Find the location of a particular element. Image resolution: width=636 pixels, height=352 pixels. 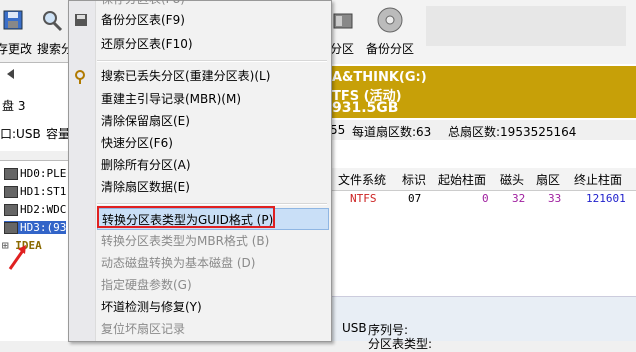

disk-tree: HD0:PLE HD1:ST1 HD2:WDC HD3:(93 ⊞ IDEA is located at coordinates (35, 250).